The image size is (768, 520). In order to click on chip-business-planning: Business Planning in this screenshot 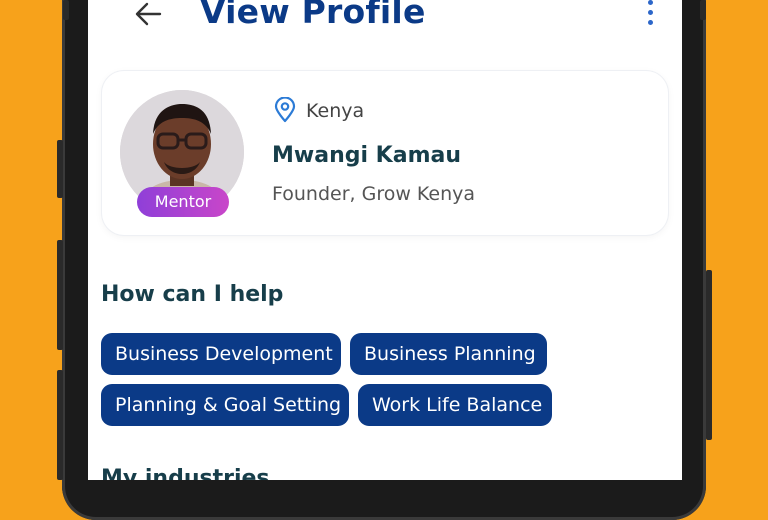, I will do `click(448, 354)`.